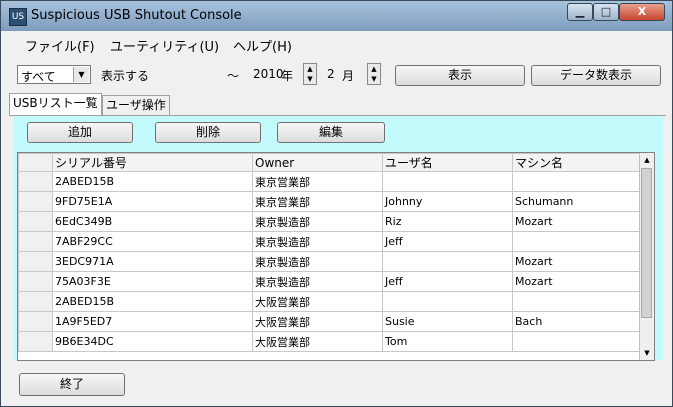 The image size is (673, 407). Describe the element at coordinates (125, 76) in the screenshot. I see `display-label: 表示する` at that location.